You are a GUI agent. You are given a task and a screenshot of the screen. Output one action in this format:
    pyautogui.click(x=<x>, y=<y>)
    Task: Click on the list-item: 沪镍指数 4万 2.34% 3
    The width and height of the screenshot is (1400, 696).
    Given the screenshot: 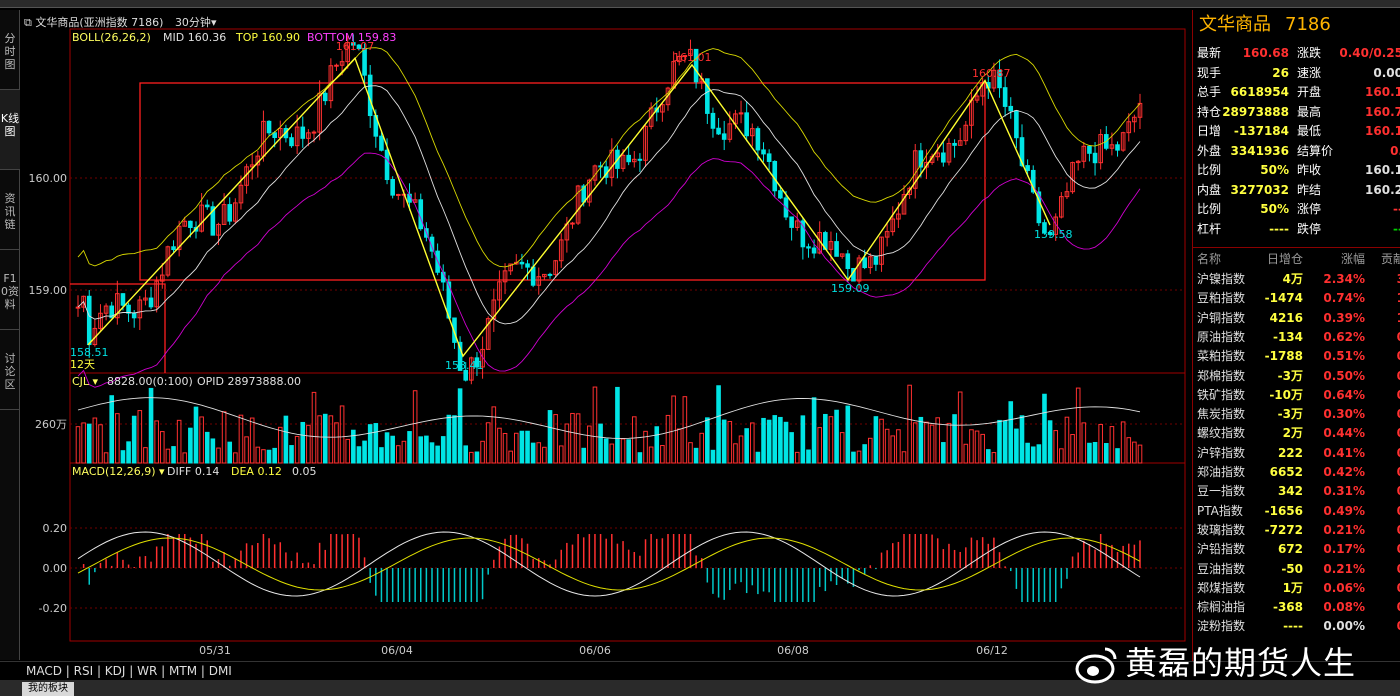 What is the action you would take?
    pyautogui.click(x=1296, y=279)
    